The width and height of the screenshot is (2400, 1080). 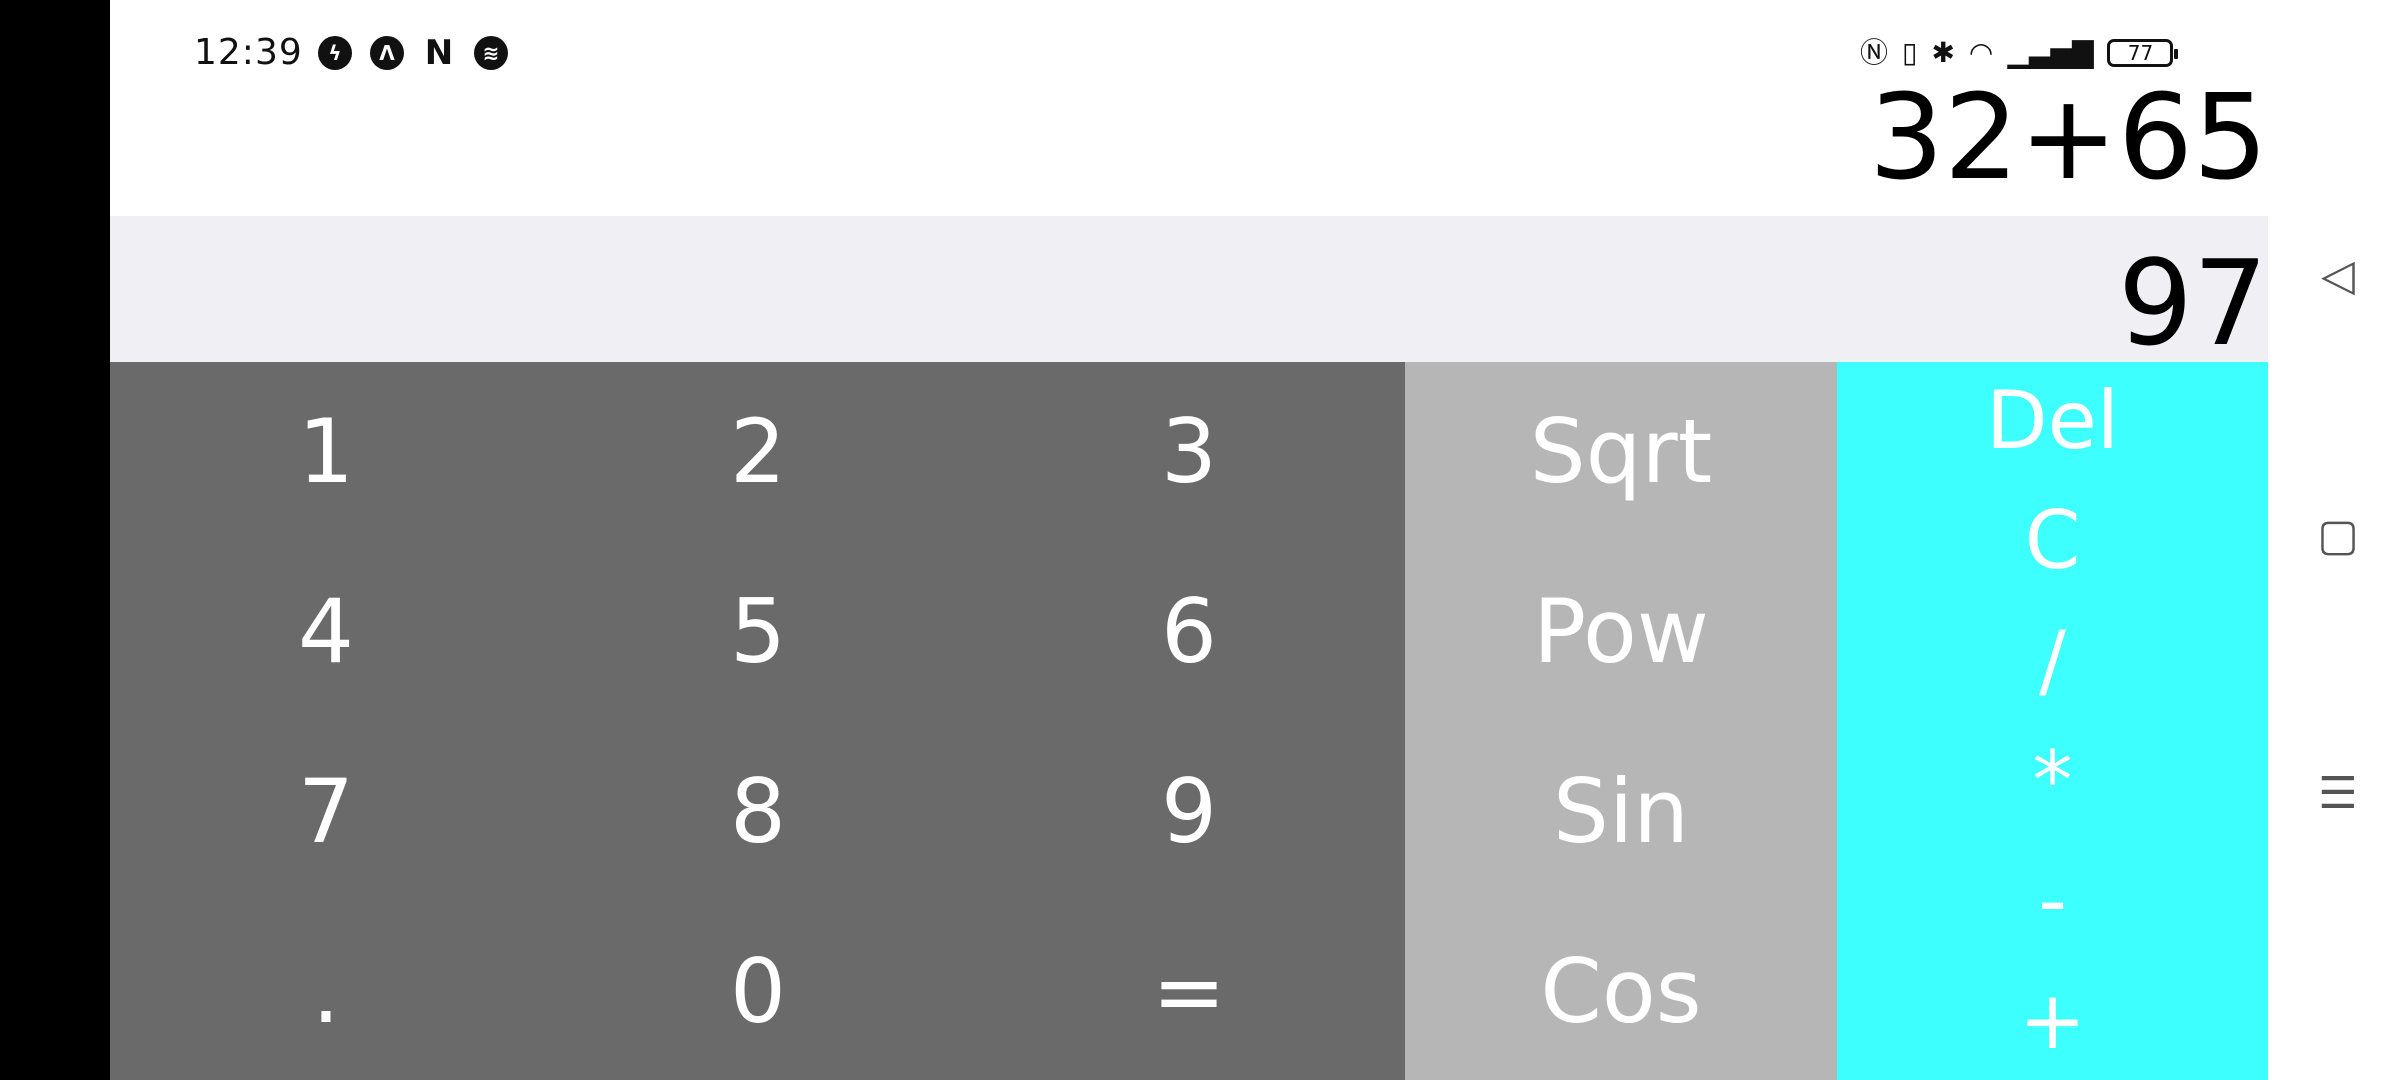 What do you see at coordinates (1189, 452) in the screenshot?
I see `key-3: 3` at bounding box center [1189, 452].